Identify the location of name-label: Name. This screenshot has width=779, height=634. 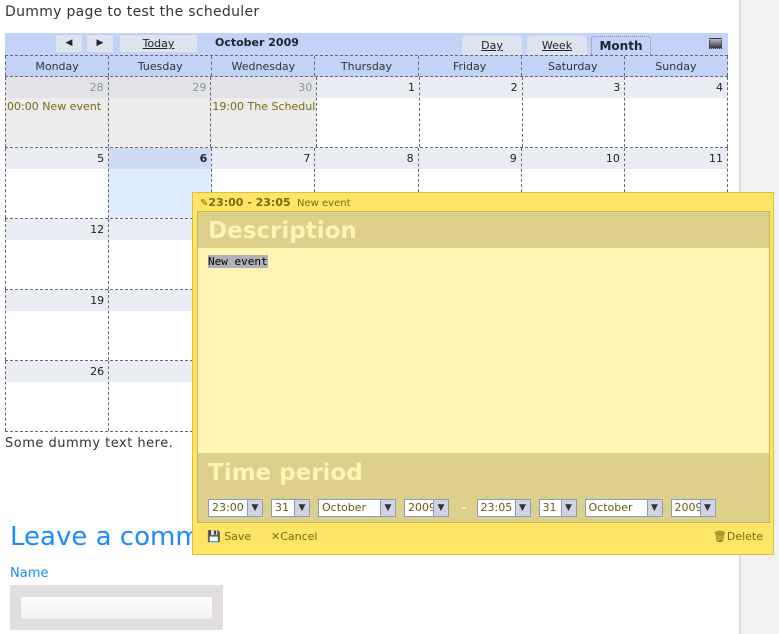
(29, 573).